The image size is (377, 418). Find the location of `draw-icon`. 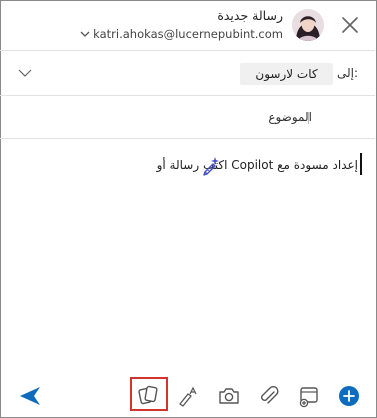

draw-icon is located at coordinates (188, 396).